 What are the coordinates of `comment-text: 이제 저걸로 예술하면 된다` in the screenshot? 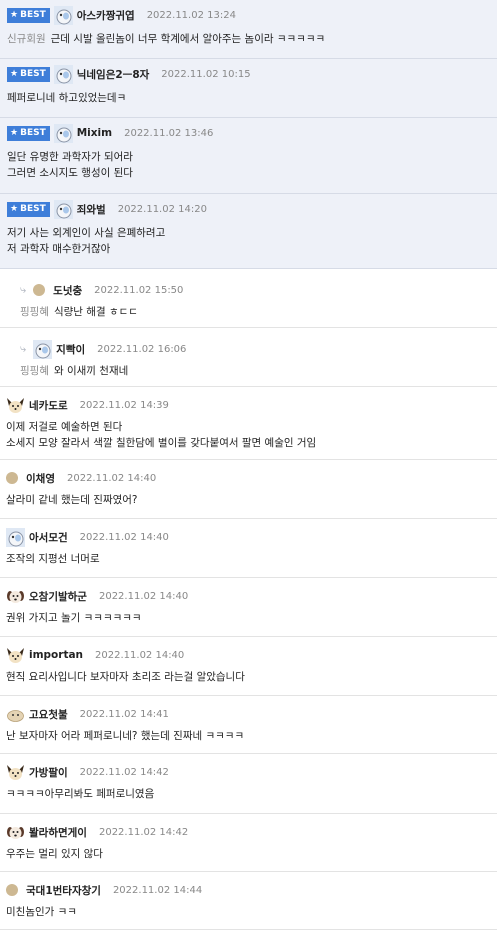 It's located at (64, 427).